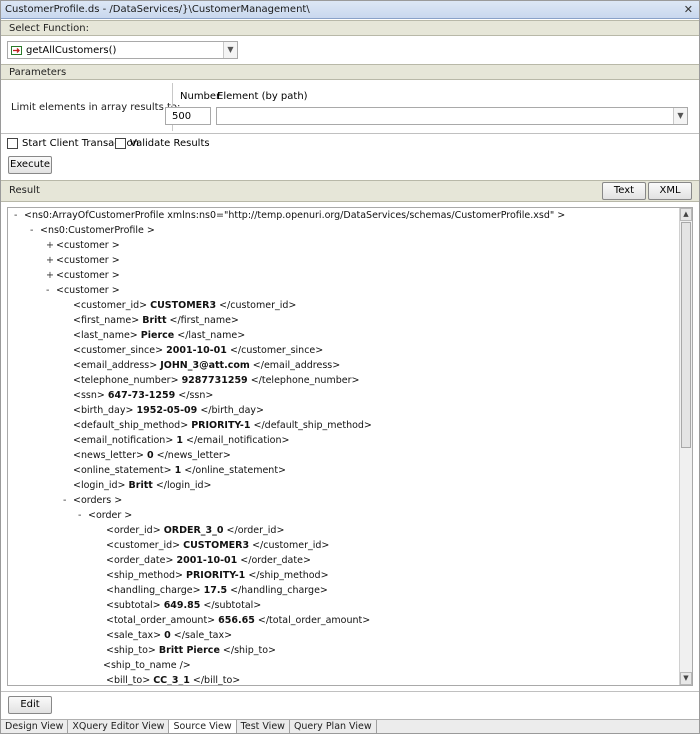  Describe the element at coordinates (237, 440) in the screenshot. I see `xml-close-tag: </email_notification>` at that location.